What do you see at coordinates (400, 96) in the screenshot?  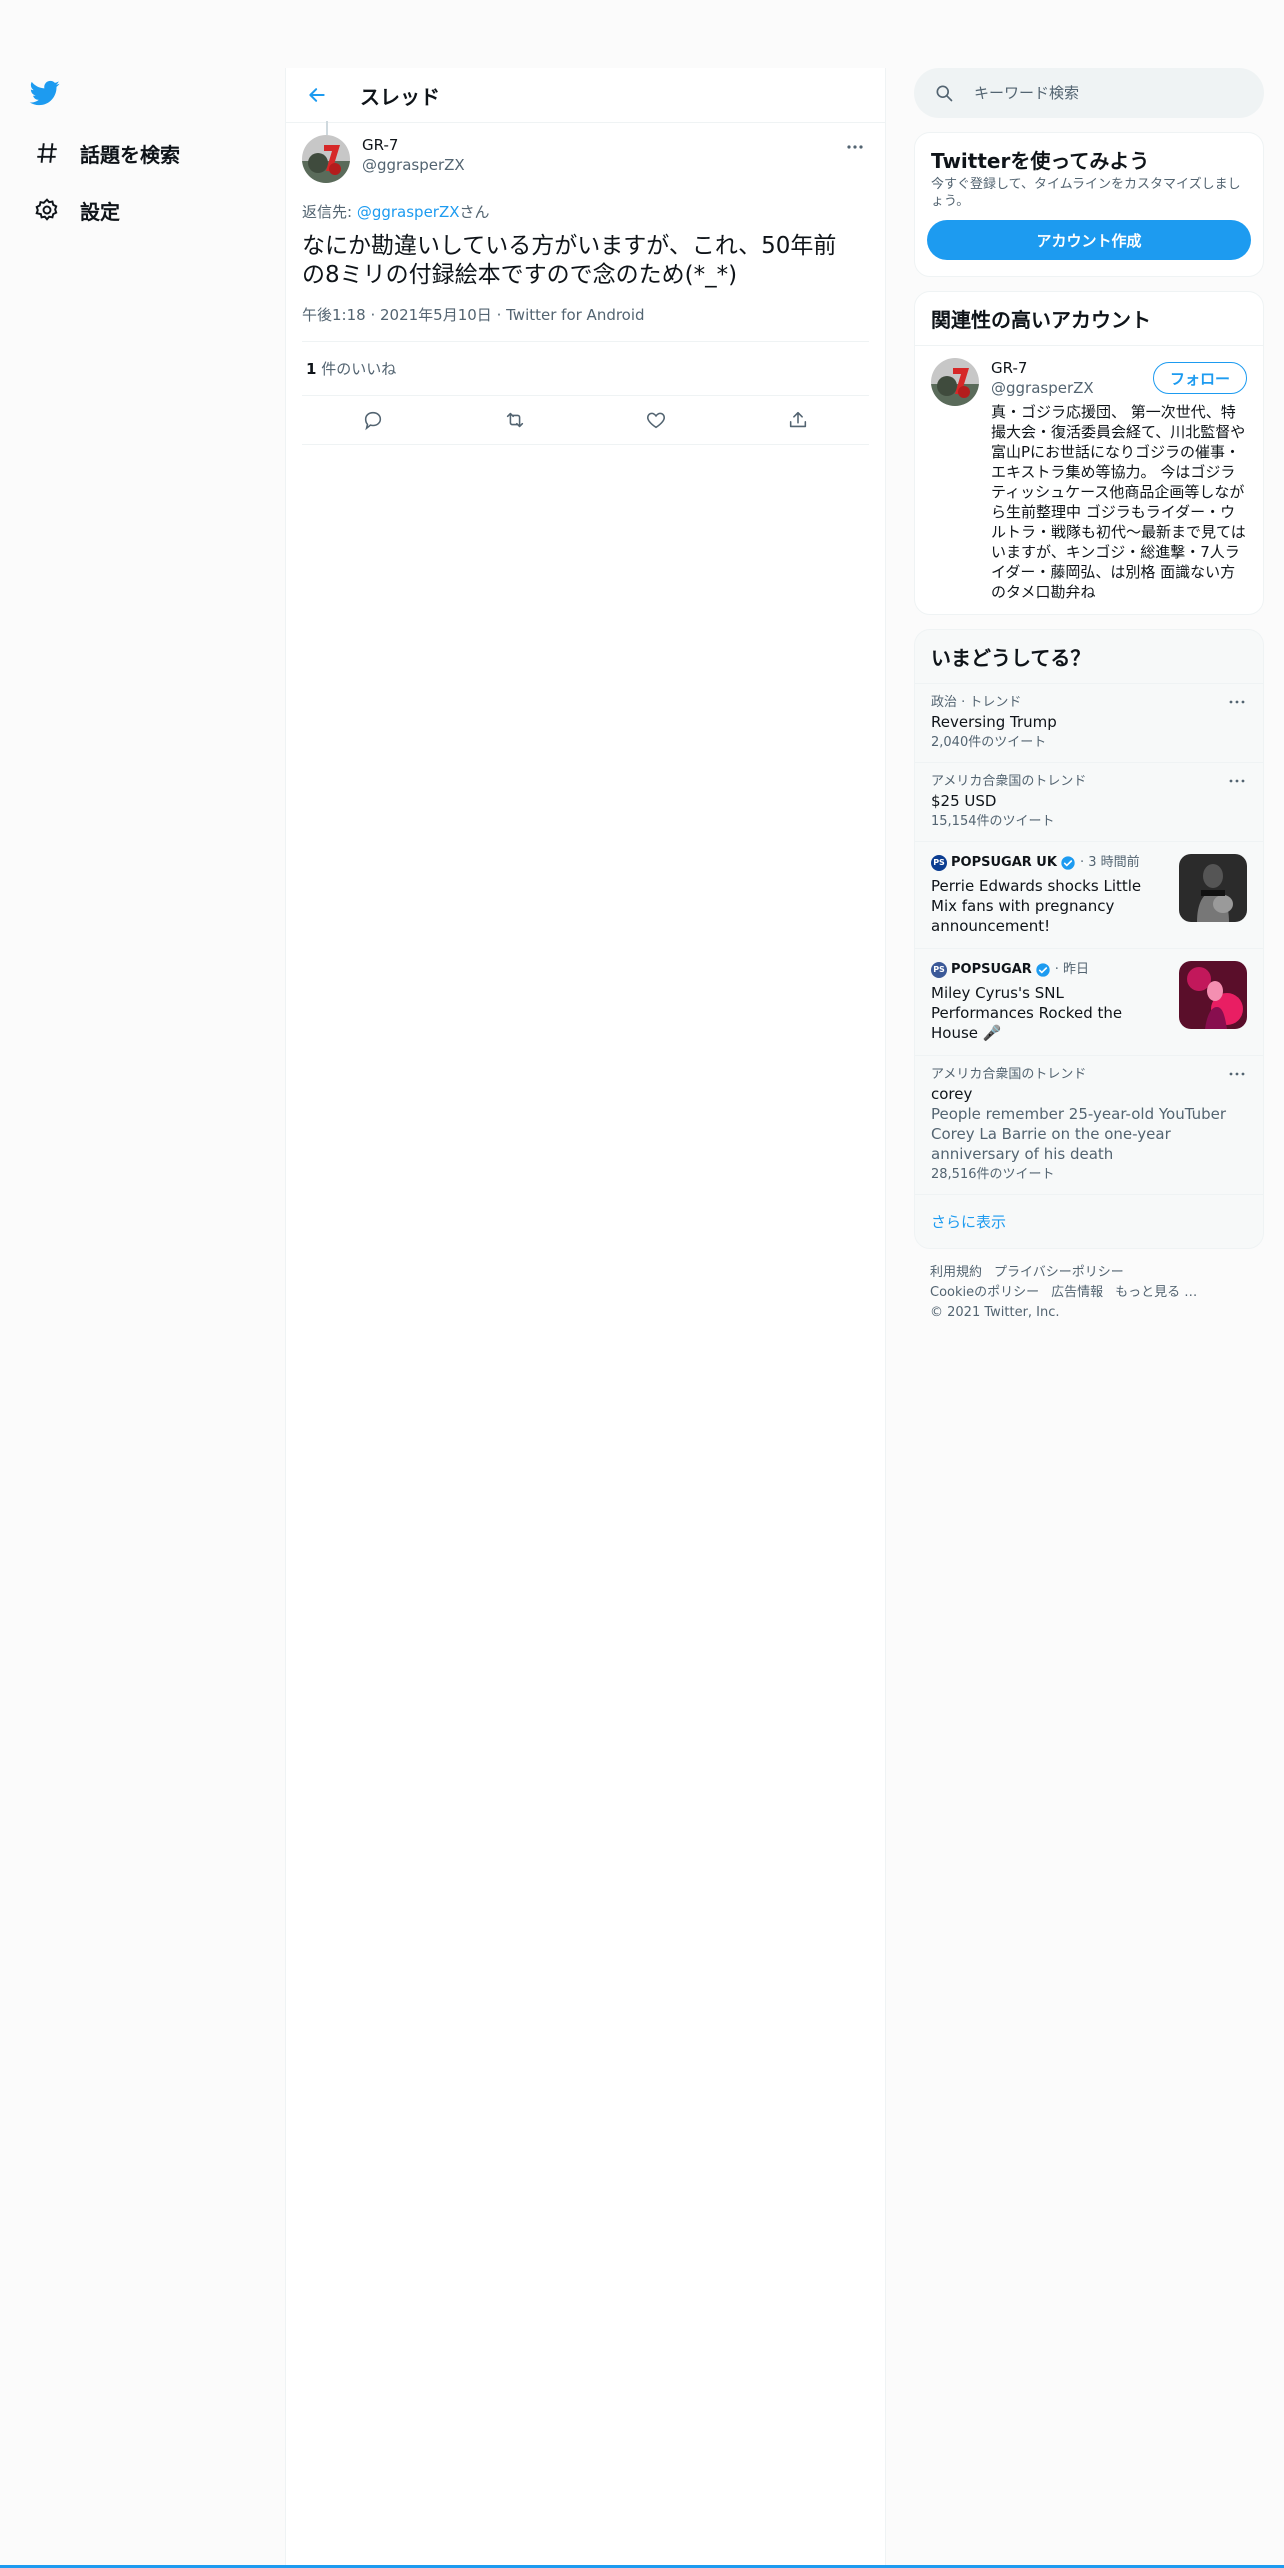 I see `page-title: スレッド` at bounding box center [400, 96].